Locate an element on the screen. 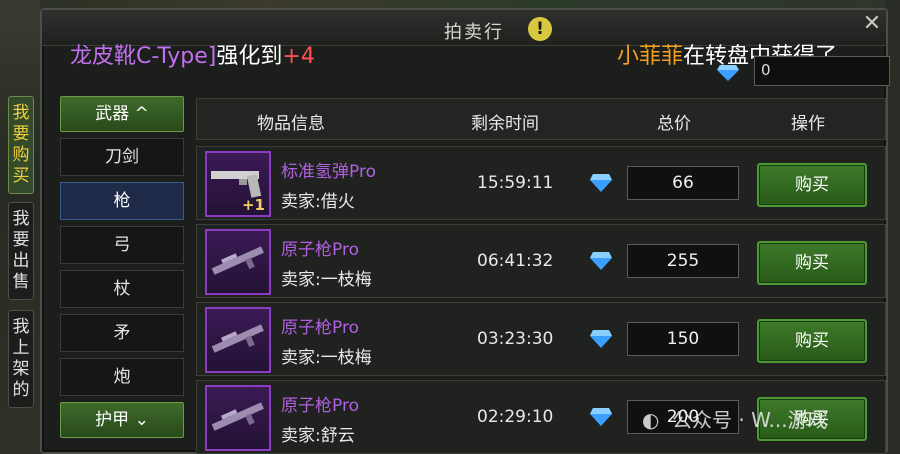 The image size is (900, 454). announcement-left: 龙皮靴C-Type]强化到+4 is located at coordinates (192, 54).